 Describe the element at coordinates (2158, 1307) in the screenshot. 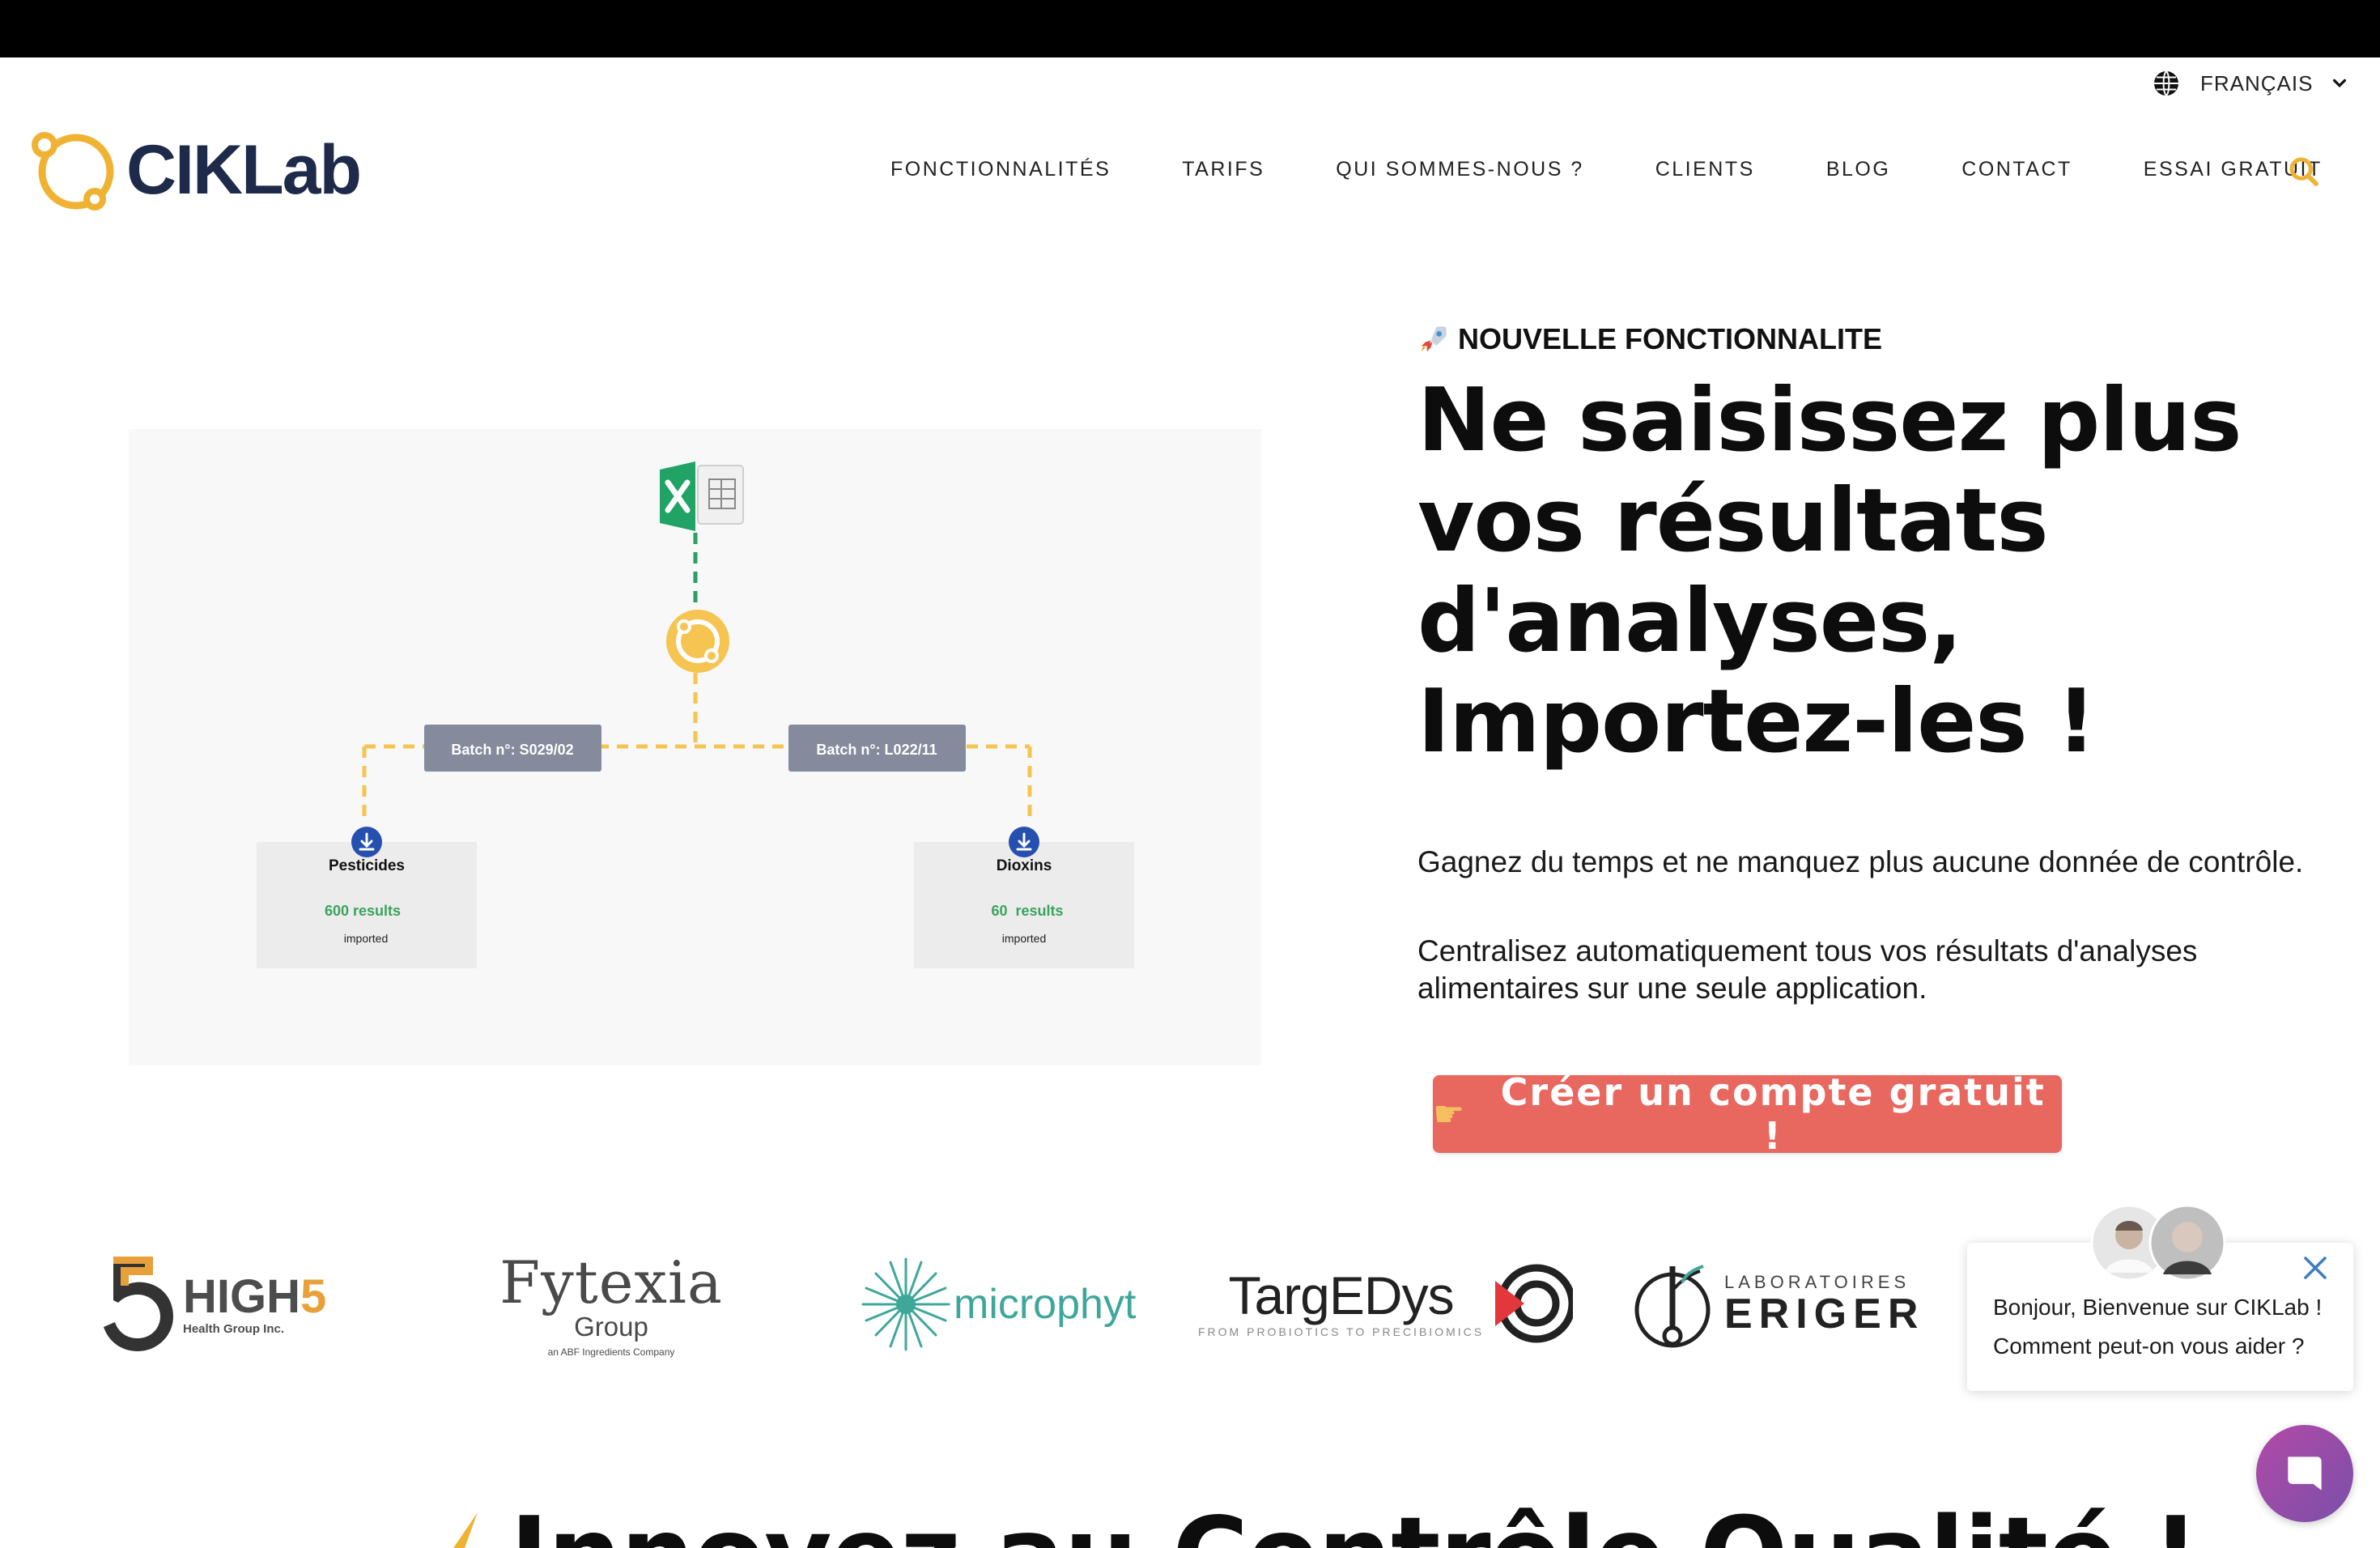

I see `chat-message-line: Bonjour, Bienvenue sur CIKLab !` at that location.